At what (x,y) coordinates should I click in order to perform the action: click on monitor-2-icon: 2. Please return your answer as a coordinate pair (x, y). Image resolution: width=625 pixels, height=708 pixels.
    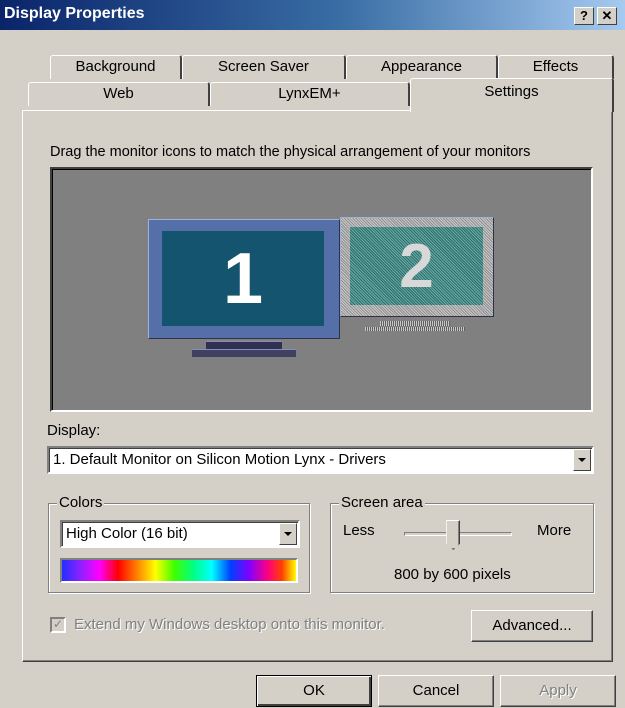
    Looking at the image, I should click on (417, 277).